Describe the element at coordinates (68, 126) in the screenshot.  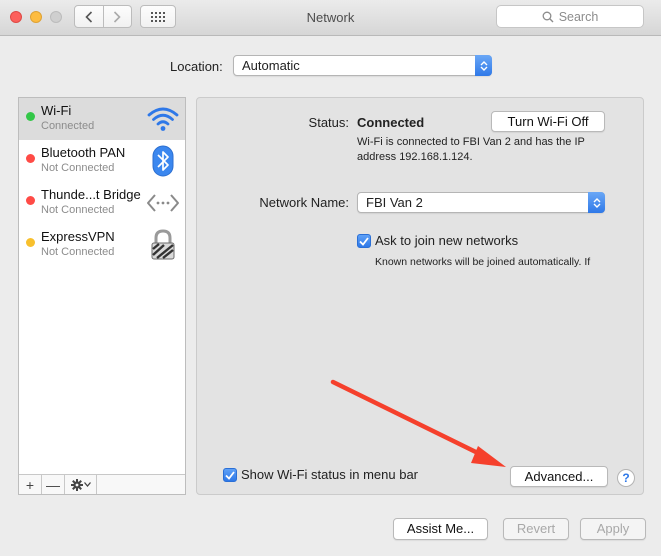
I see `service-status: Connected` at that location.